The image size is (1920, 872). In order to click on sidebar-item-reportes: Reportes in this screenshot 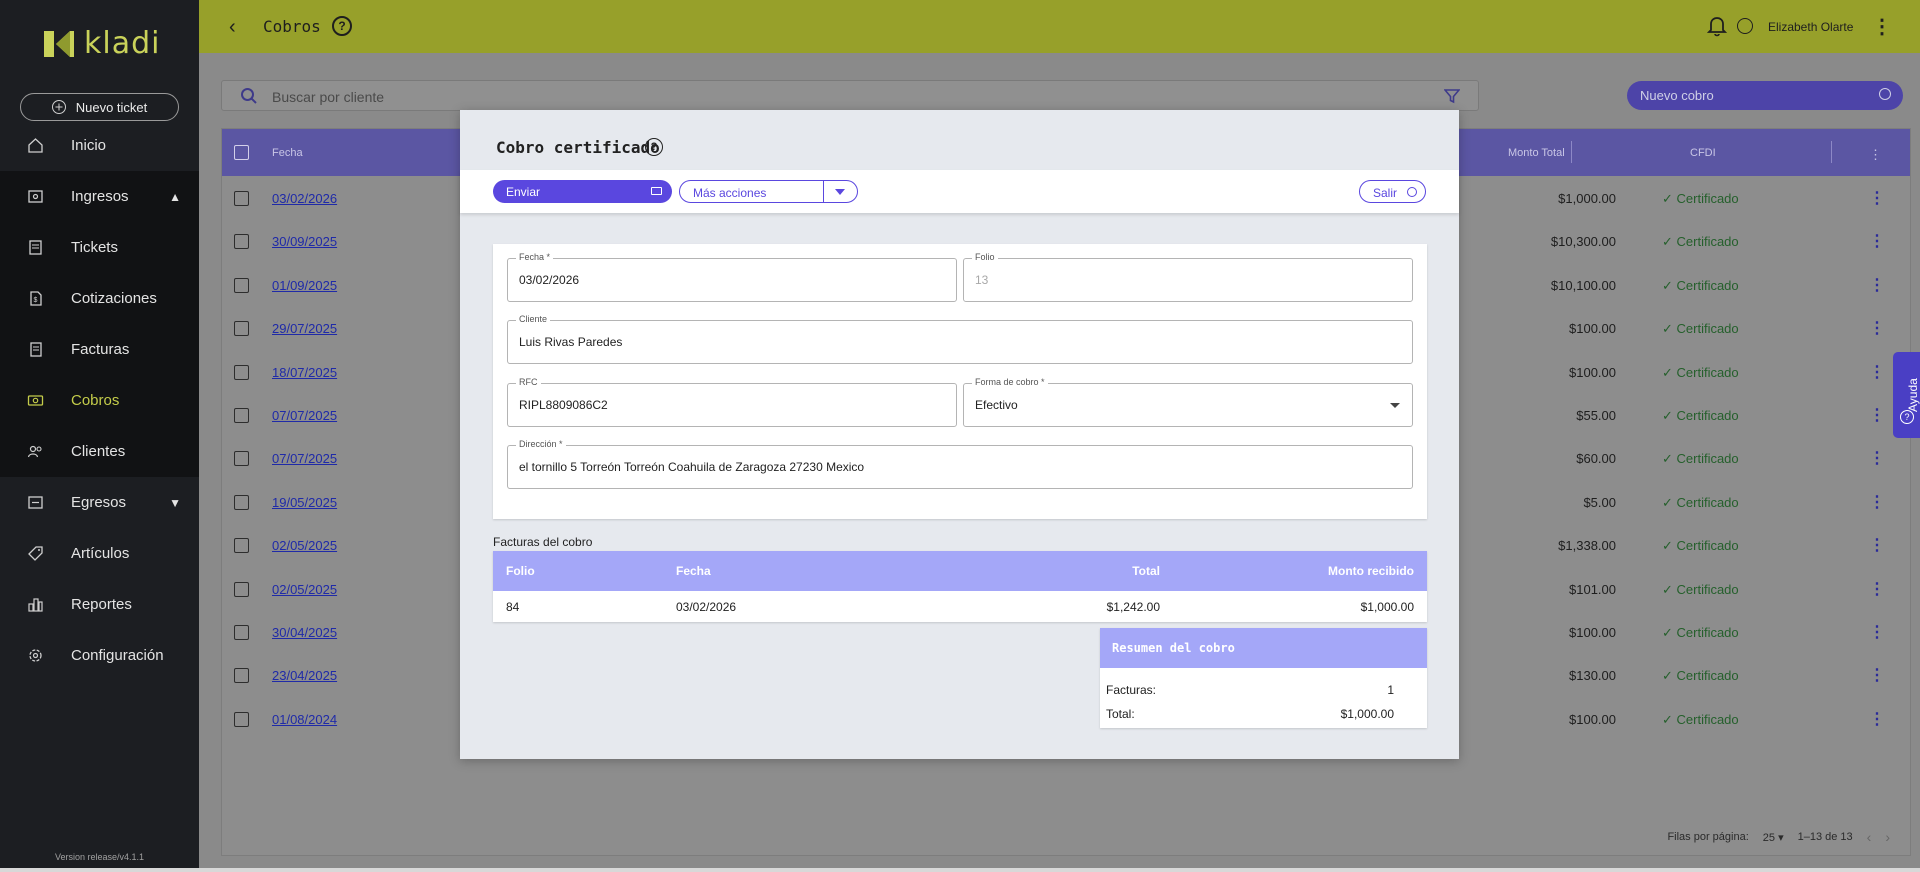, I will do `click(99, 604)`.